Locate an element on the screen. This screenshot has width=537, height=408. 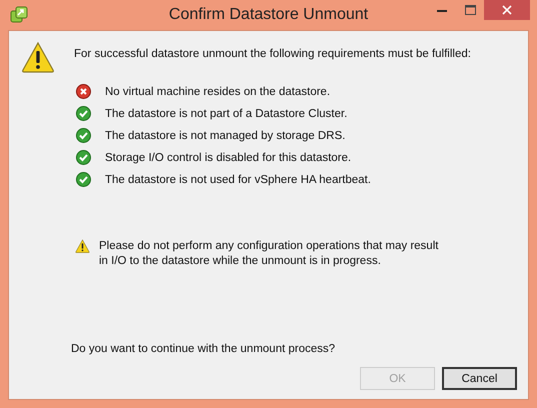
requirement-text: The datastore is not part of a Datastore Cluster. is located at coordinates (226, 114).